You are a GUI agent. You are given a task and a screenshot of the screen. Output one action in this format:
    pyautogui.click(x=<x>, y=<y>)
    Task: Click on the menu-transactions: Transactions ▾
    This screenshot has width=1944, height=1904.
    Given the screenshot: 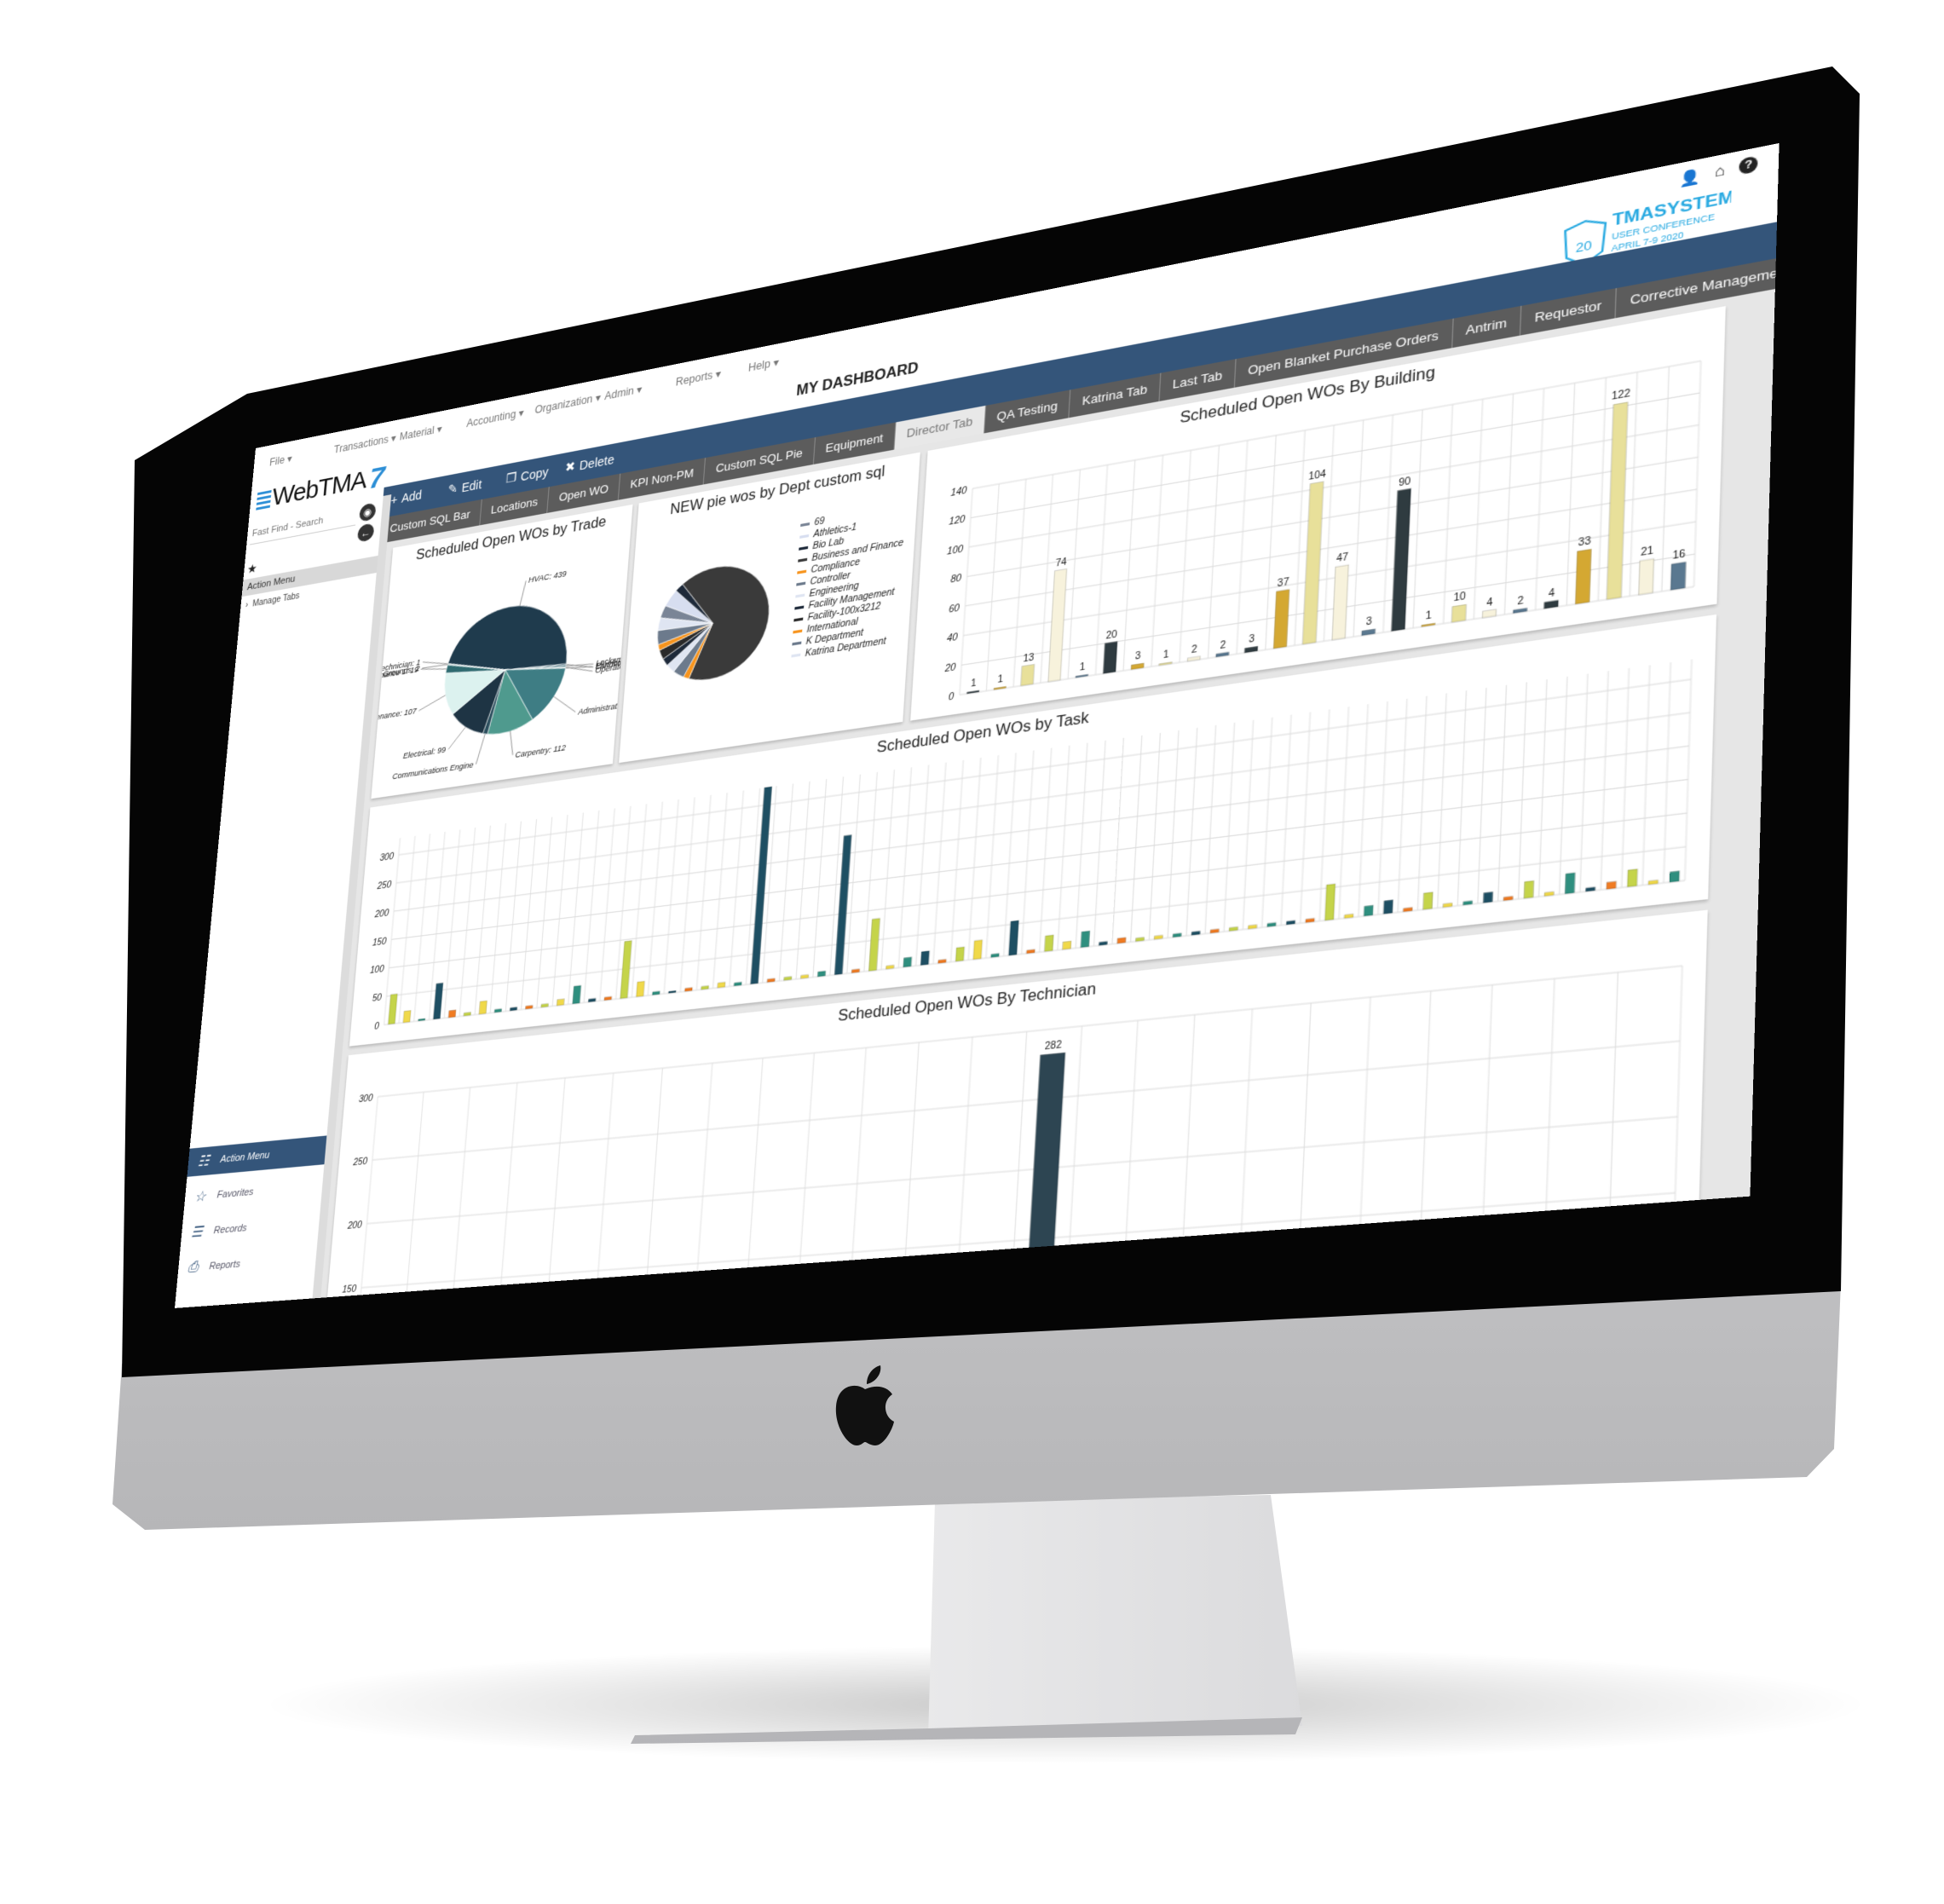 What is the action you would take?
    pyautogui.click(x=364, y=444)
    